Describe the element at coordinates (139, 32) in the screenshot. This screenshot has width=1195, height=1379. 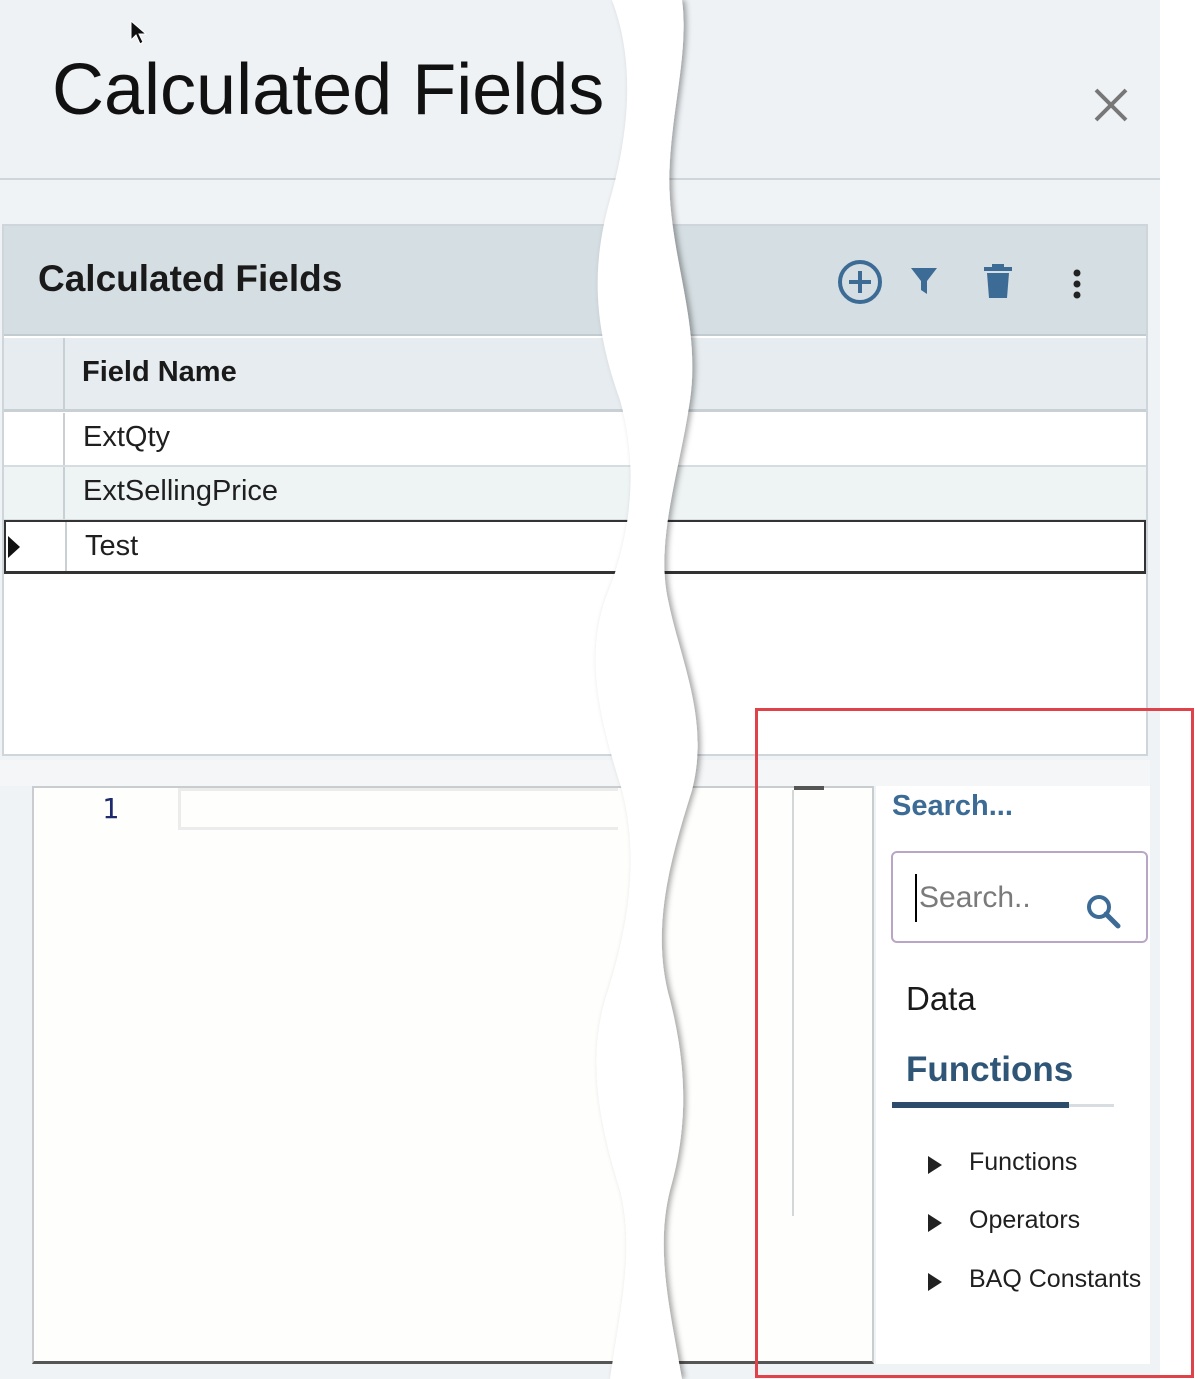
I see `mouse-pointer-icon` at that location.